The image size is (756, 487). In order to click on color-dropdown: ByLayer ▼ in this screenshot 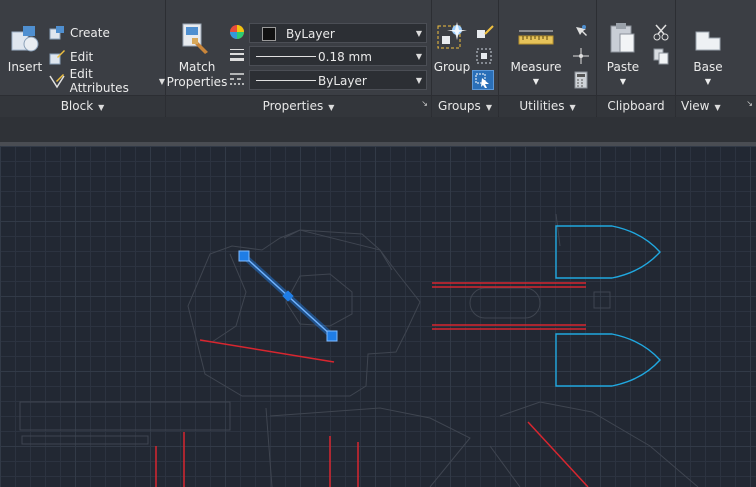, I will do `click(338, 33)`.